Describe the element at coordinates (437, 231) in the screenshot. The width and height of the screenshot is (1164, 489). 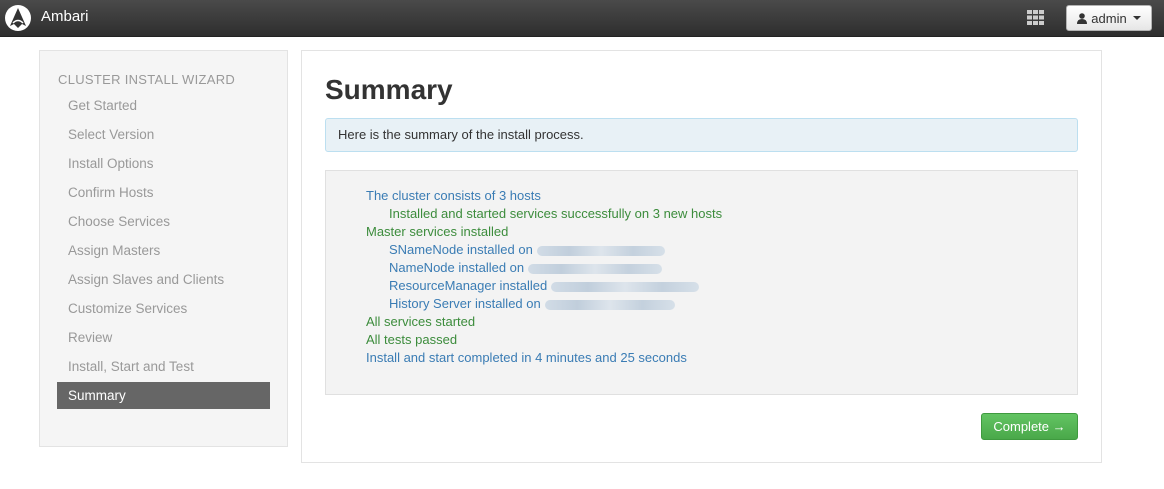
I see `summary-master-services: Master services installed` at that location.